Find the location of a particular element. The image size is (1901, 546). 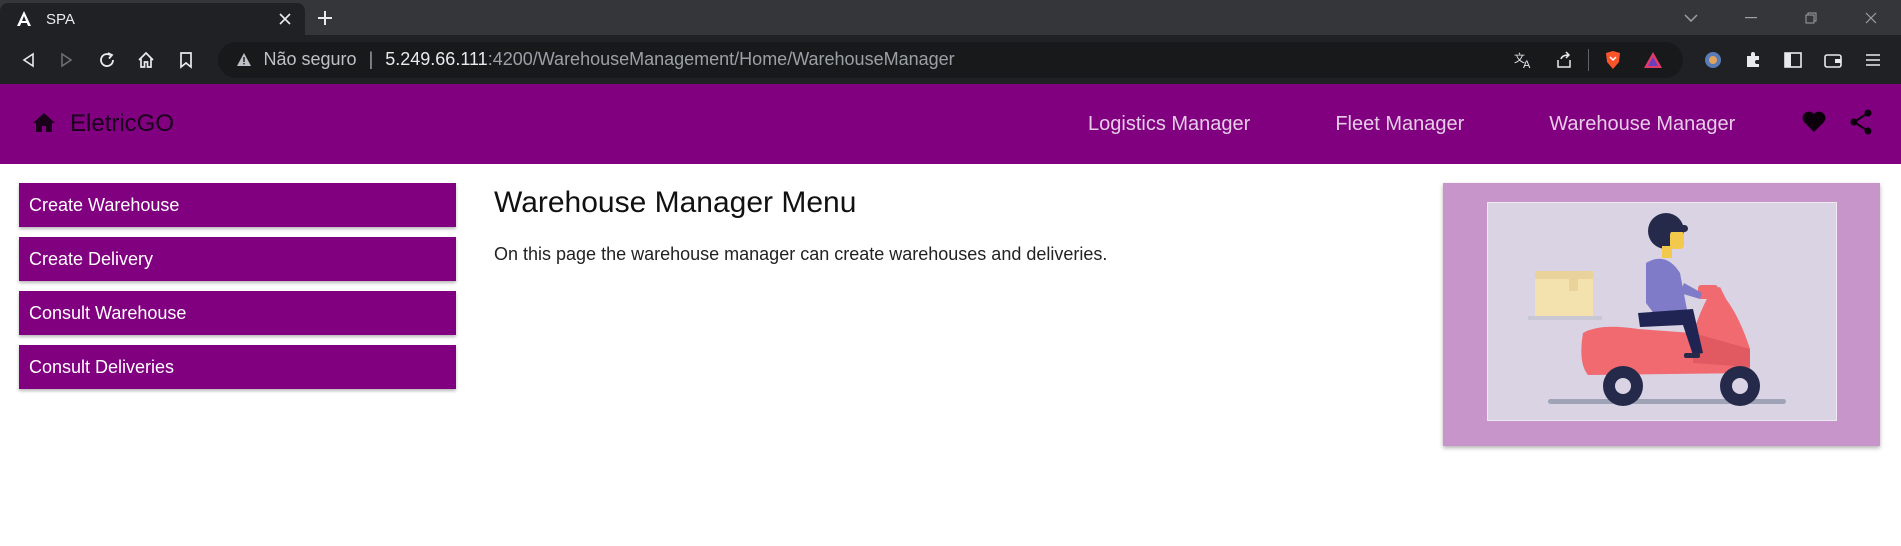

url-host: 5.249.66.111 is located at coordinates (436, 59).